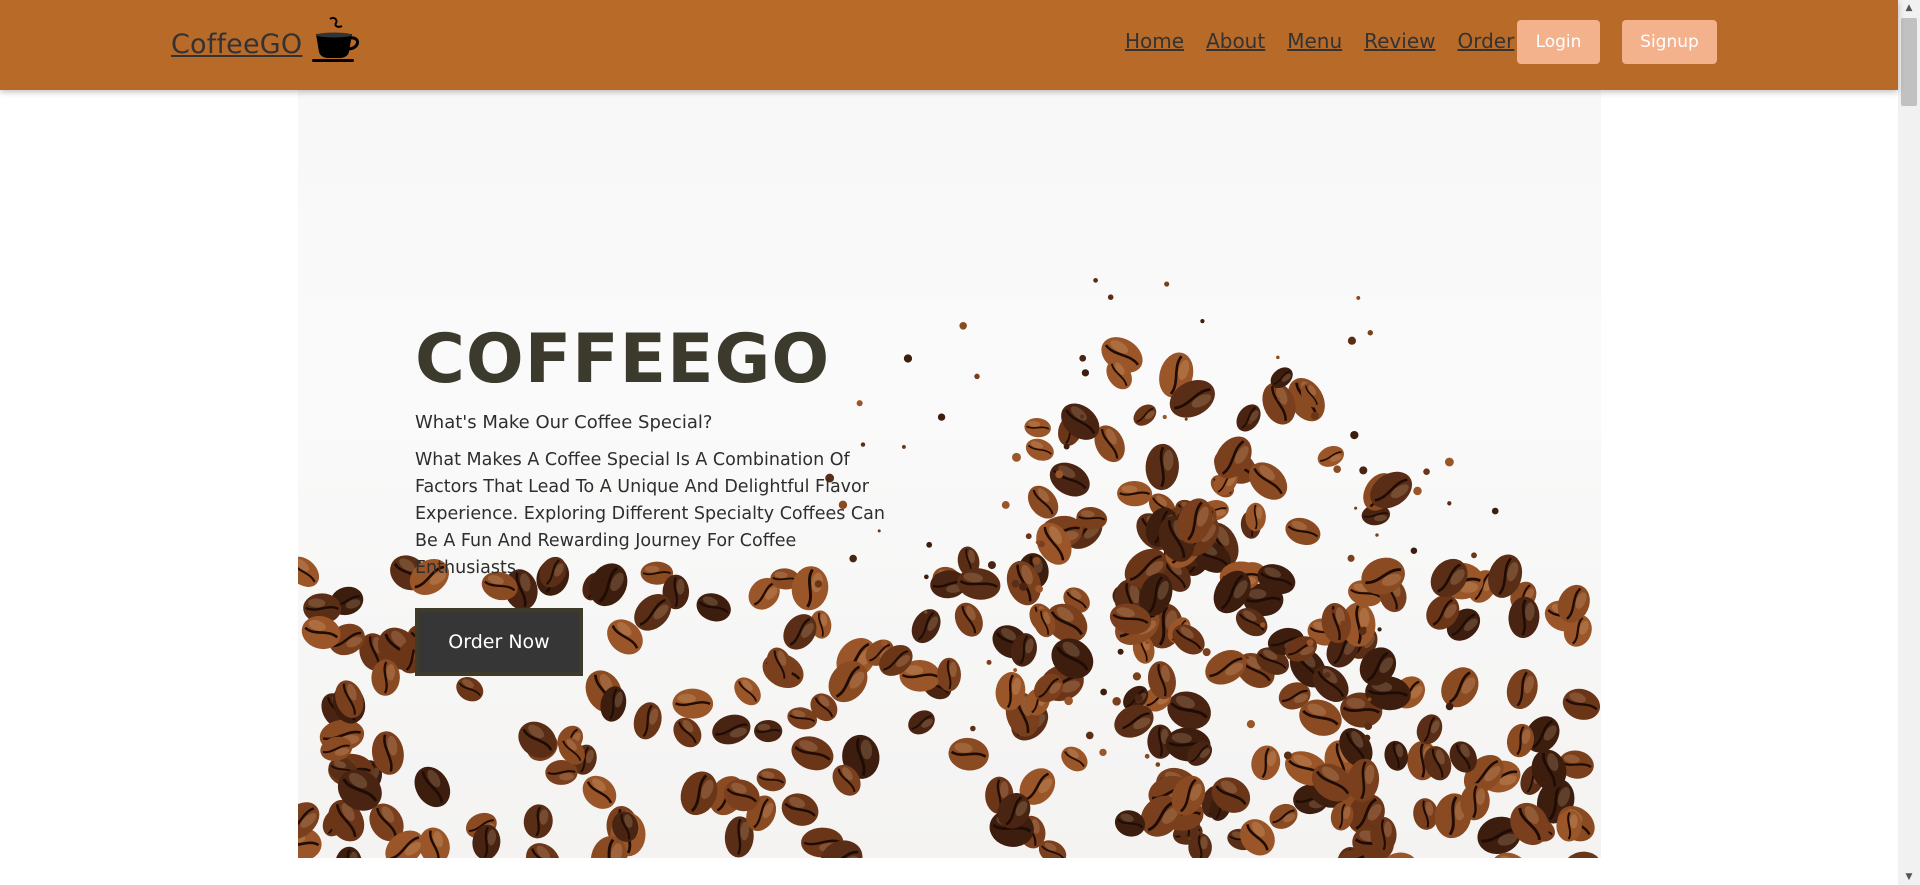 The width and height of the screenshot is (1920, 885). Describe the element at coordinates (1669, 42) in the screenshot. I see `signup-button: Signup` at that location.